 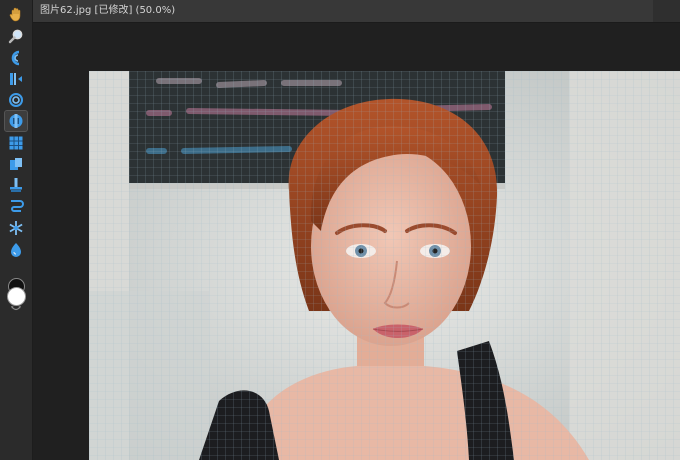 I want to click on pucker-icon, so click(x=16, y=121).